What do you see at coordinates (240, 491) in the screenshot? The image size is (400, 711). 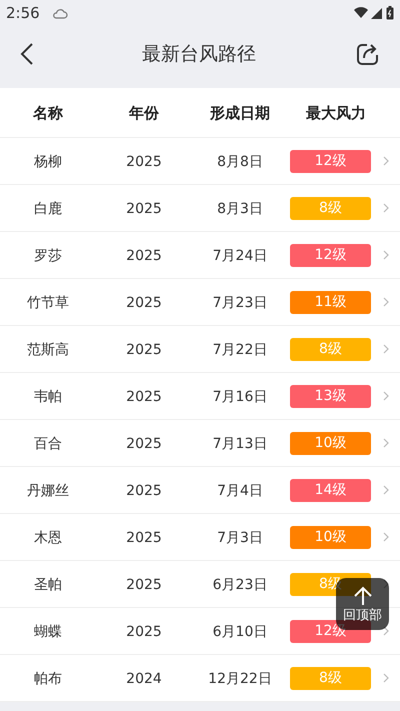 I see `table-cell: 7月4日` at bounding box center [240, 491].